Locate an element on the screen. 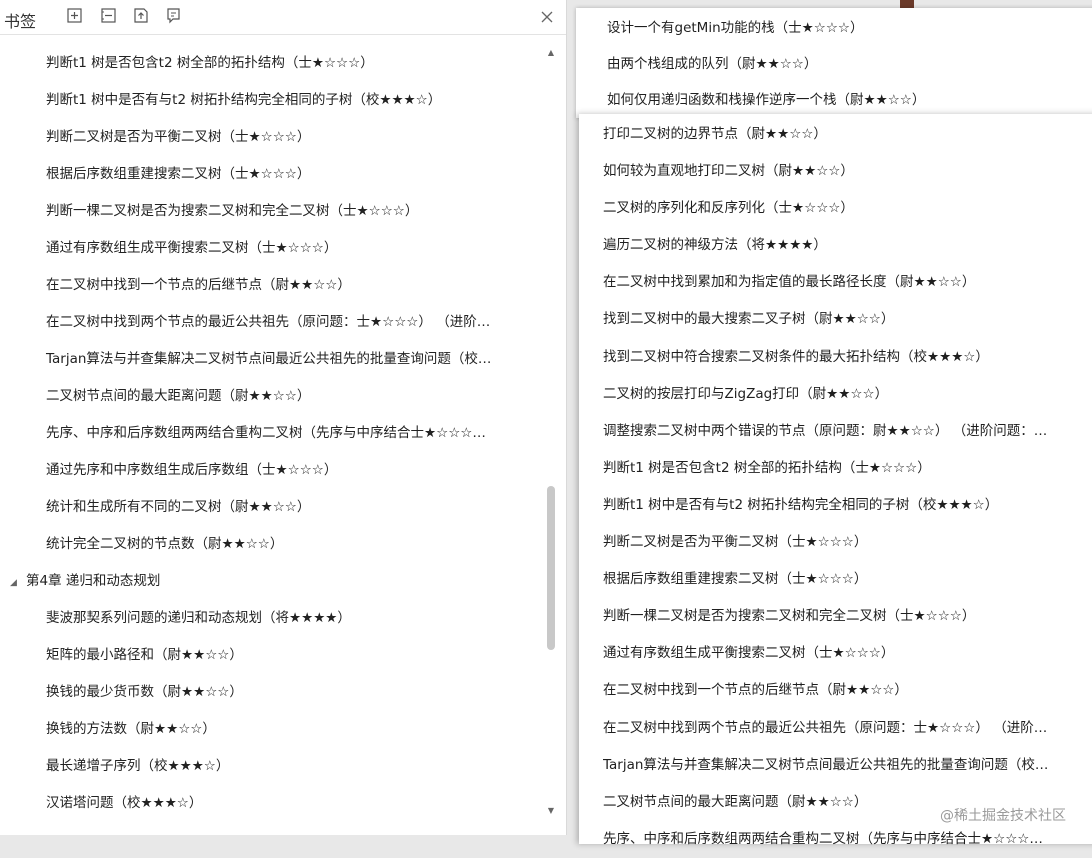  scrollbar-thumb is located at coordinates (551, 568).